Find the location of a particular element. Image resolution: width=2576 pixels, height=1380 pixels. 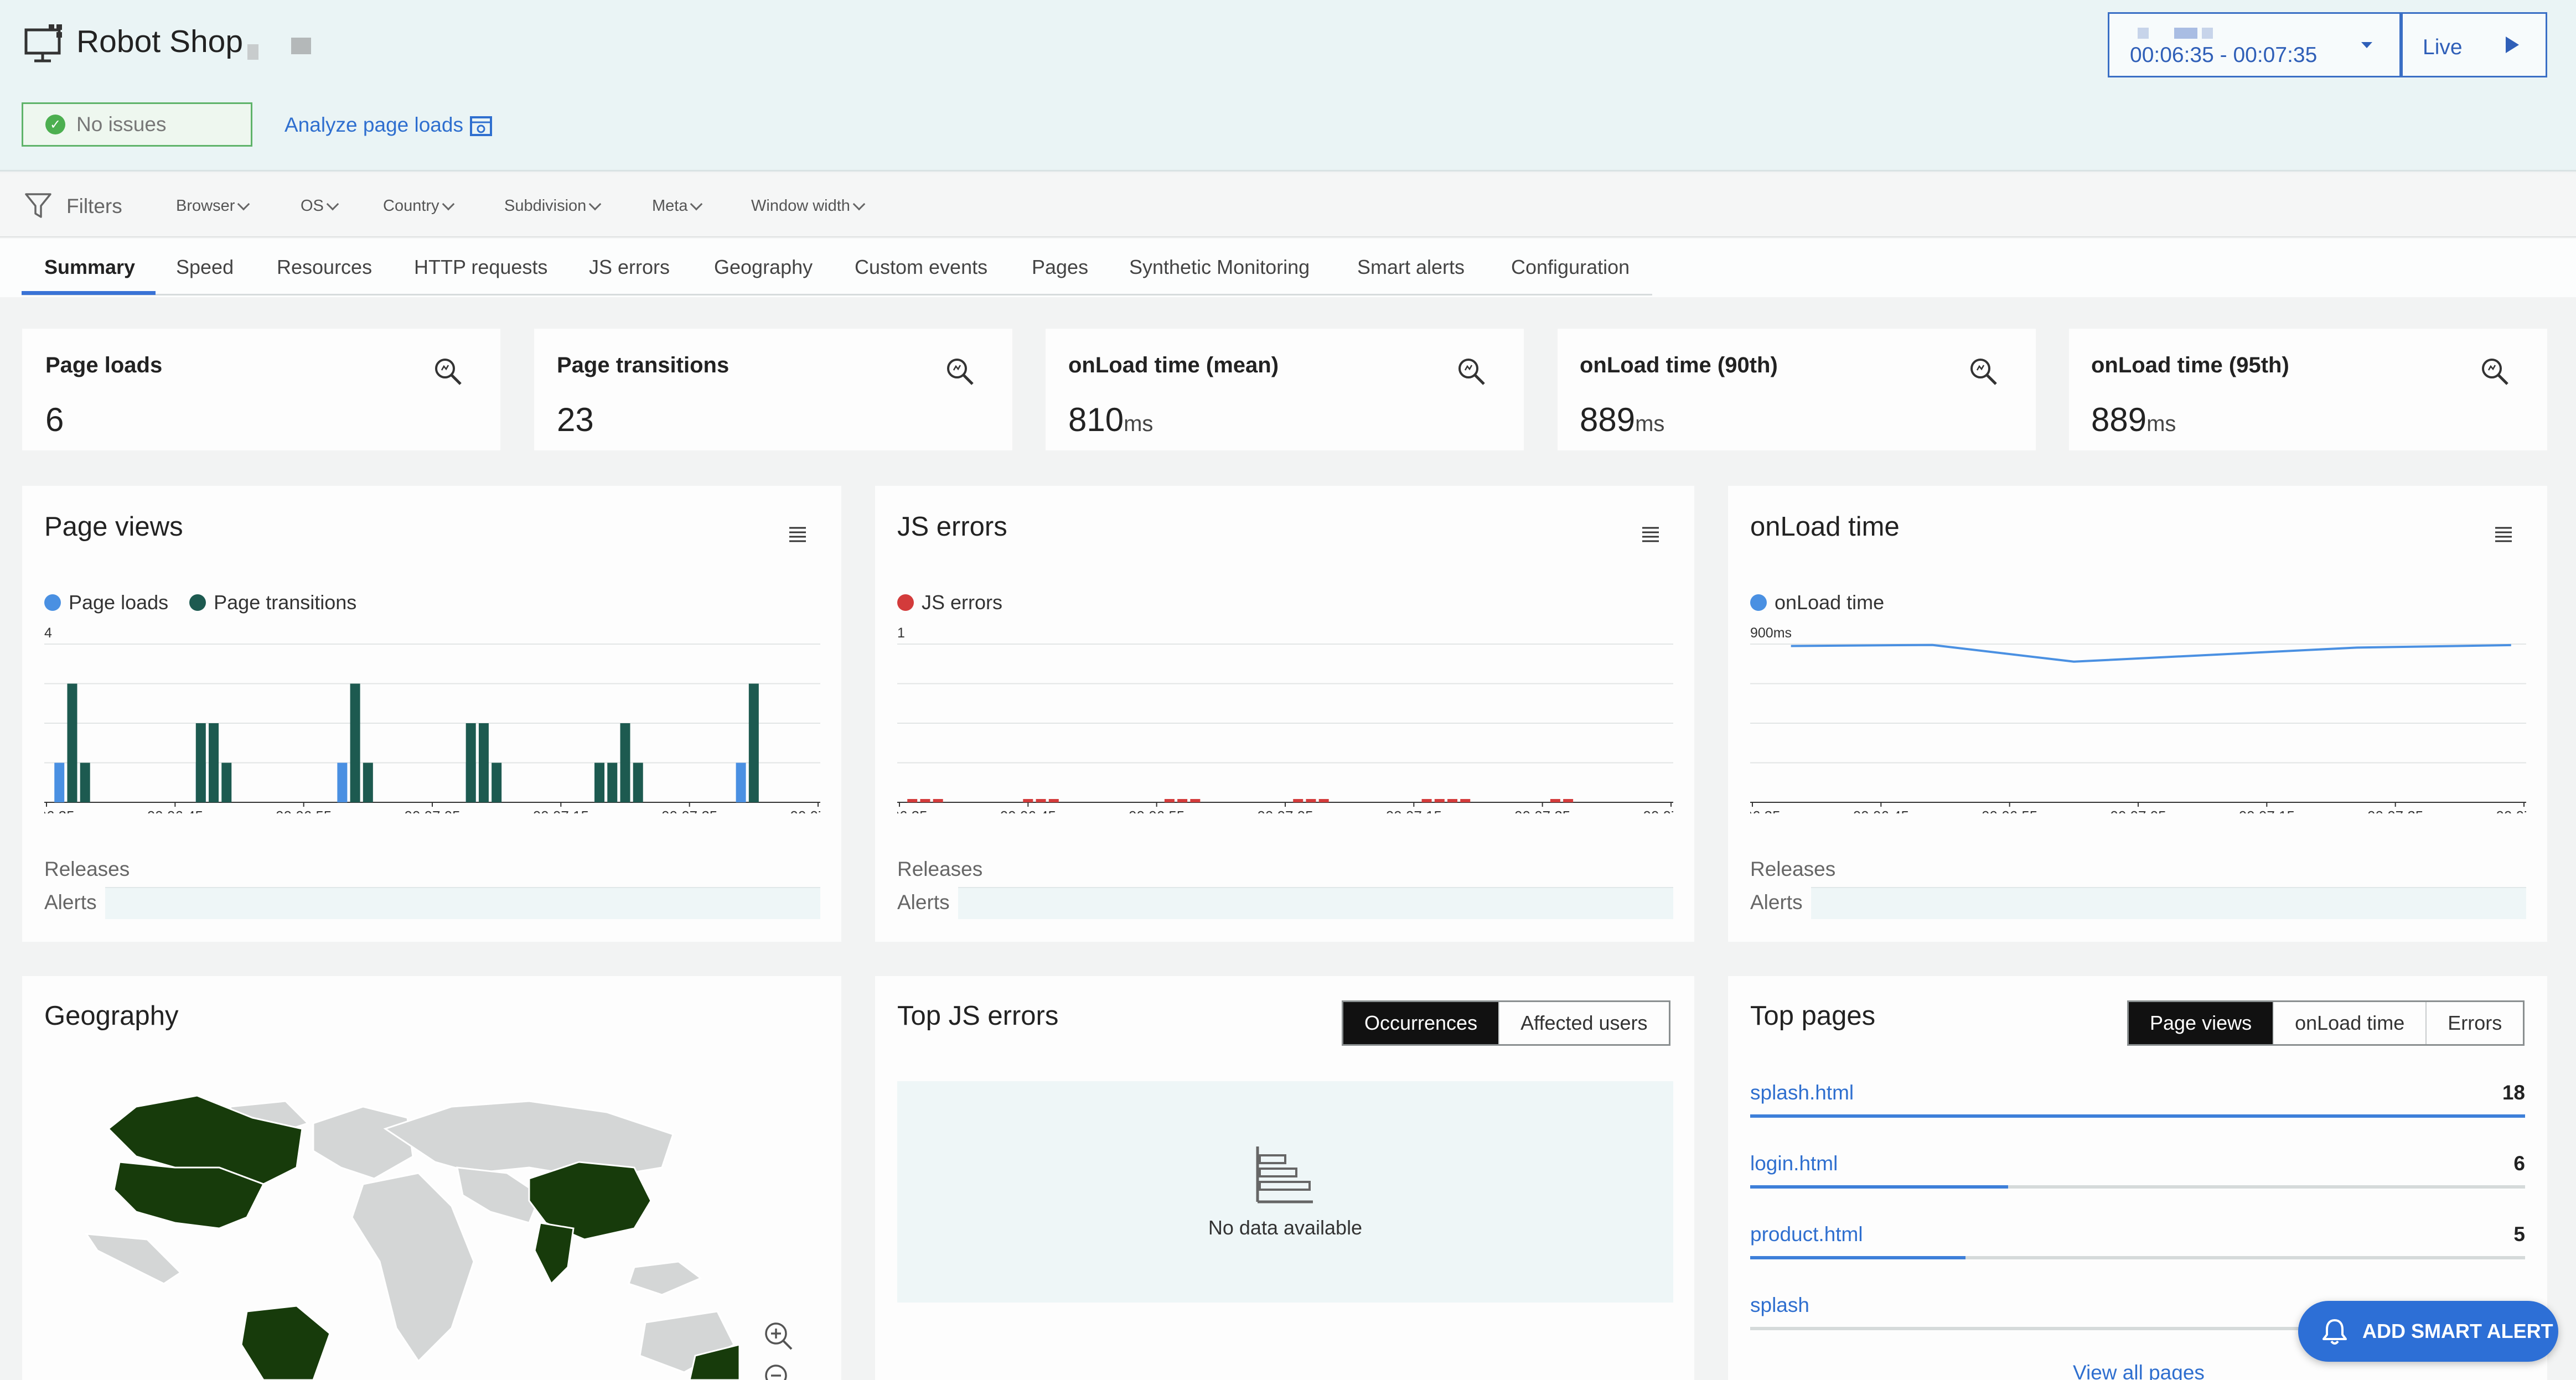

analyze-icon is located at coordinates (481, 126).